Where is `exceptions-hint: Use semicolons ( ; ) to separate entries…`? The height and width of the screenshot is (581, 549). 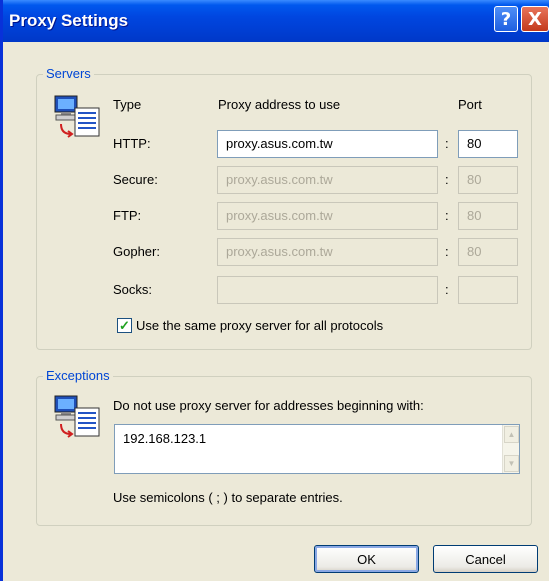
exceptions-hint: Use semicolons ( ; ) to separate entries… is located at coordinates (228, 497).